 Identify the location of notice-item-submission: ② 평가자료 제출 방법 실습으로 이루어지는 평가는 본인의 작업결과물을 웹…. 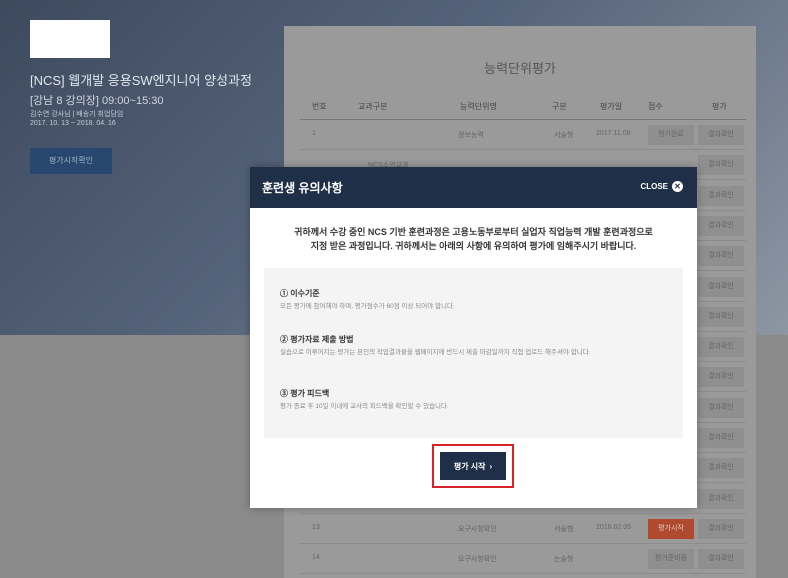
(475, 345).